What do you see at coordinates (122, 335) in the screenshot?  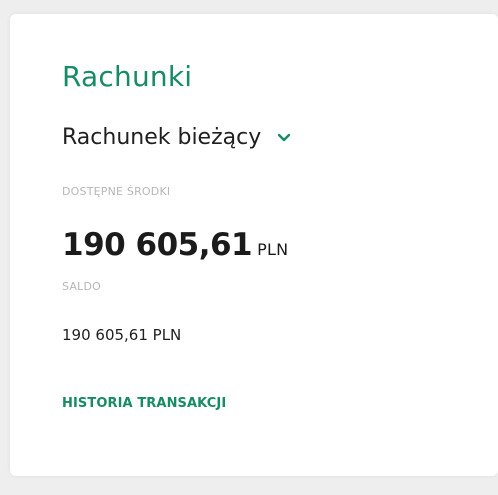 I see `balance-value: 190 605,61 PLN` at bounding box center [122, 335].